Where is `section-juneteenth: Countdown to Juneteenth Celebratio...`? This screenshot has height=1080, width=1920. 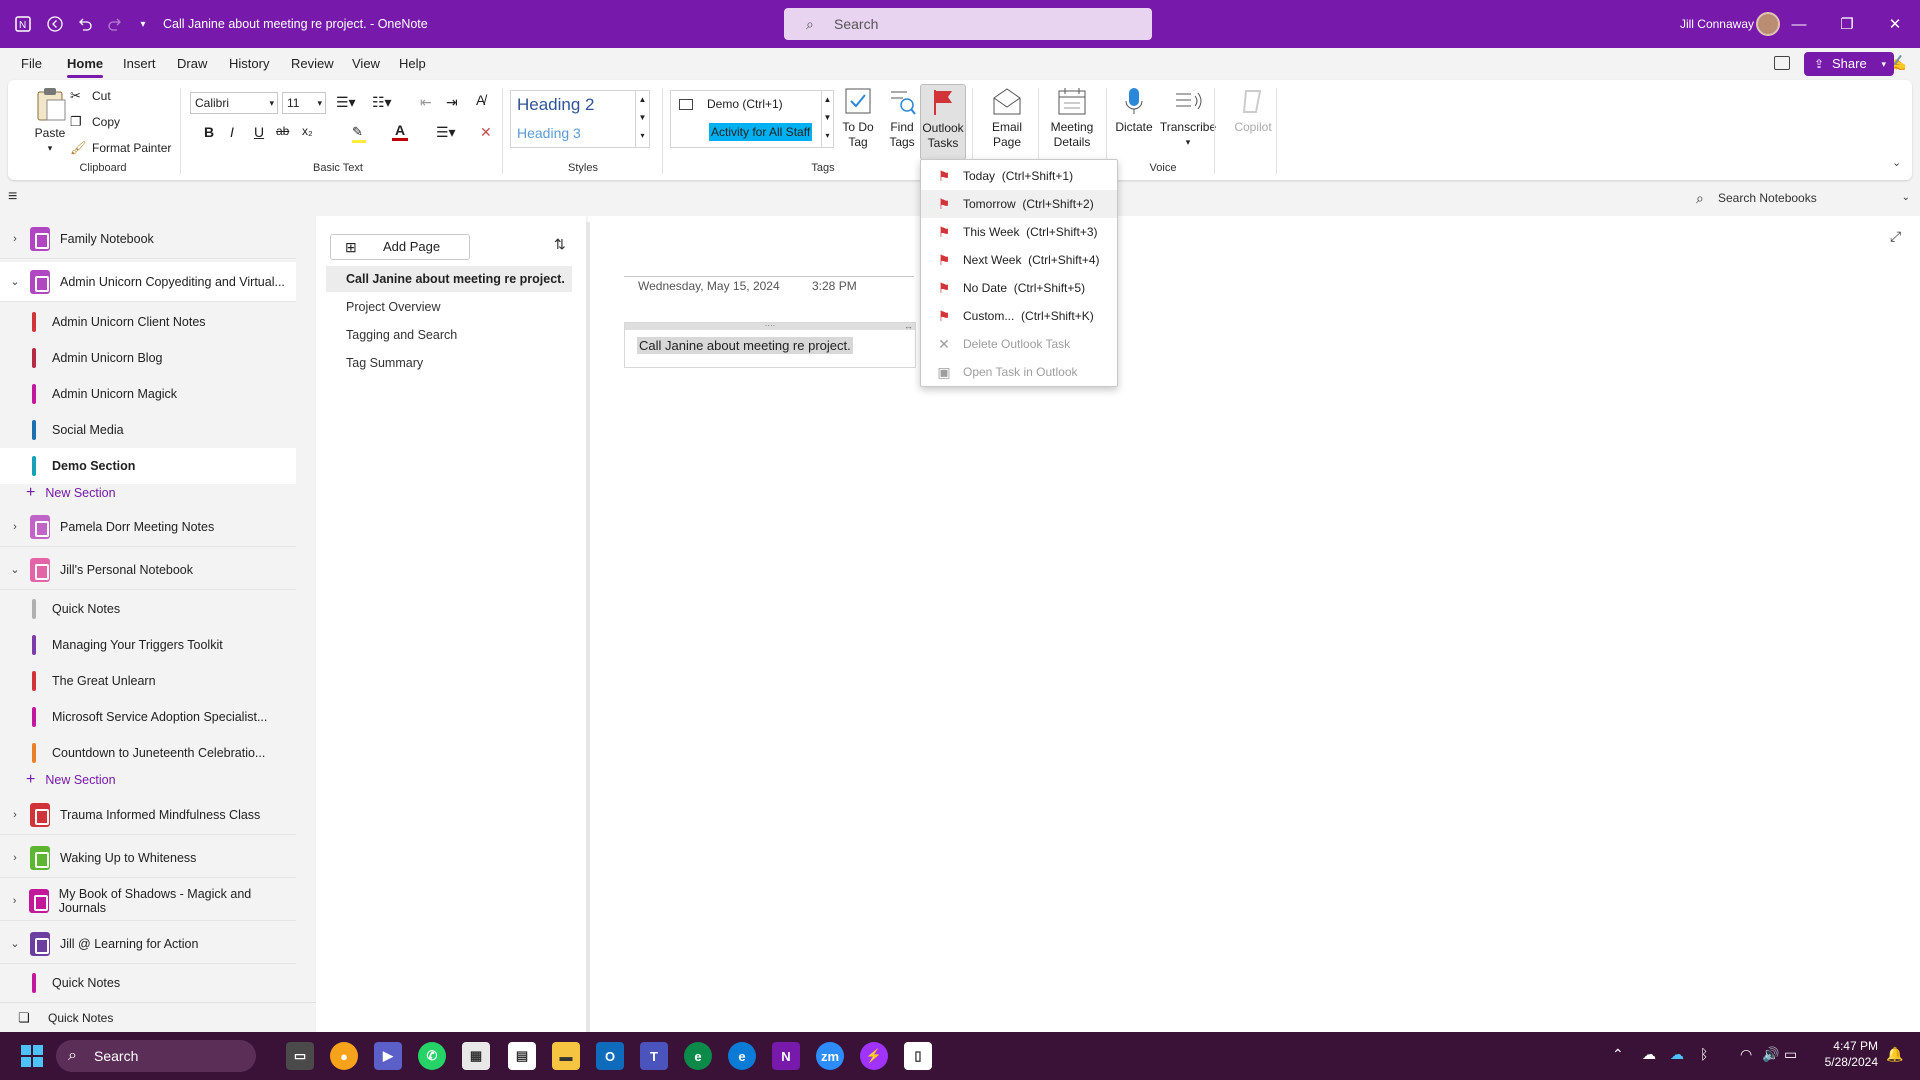
section-juneteenth: Countdown to Juneteenth Celebratio... is located at coordinates (148, 753).